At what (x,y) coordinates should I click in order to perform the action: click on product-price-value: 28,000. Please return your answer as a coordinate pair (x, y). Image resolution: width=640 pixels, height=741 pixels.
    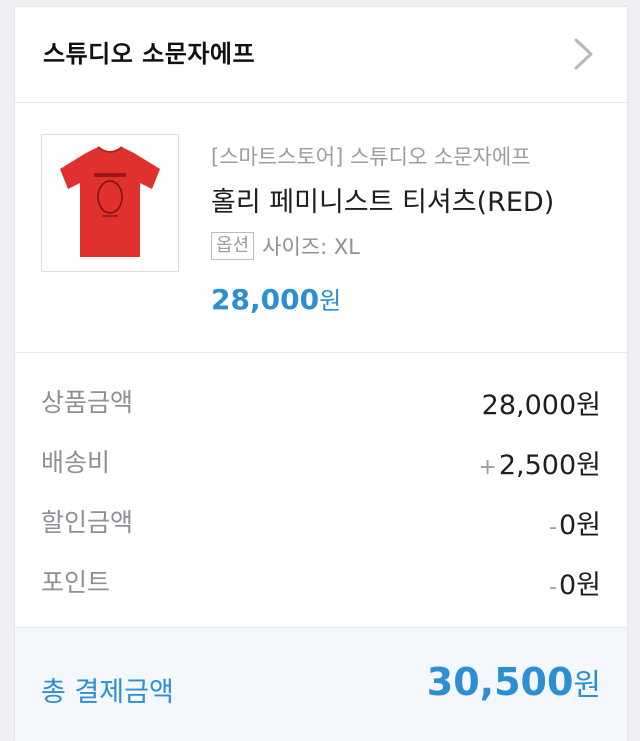
    Looking at the image, I should click on (265, 299).